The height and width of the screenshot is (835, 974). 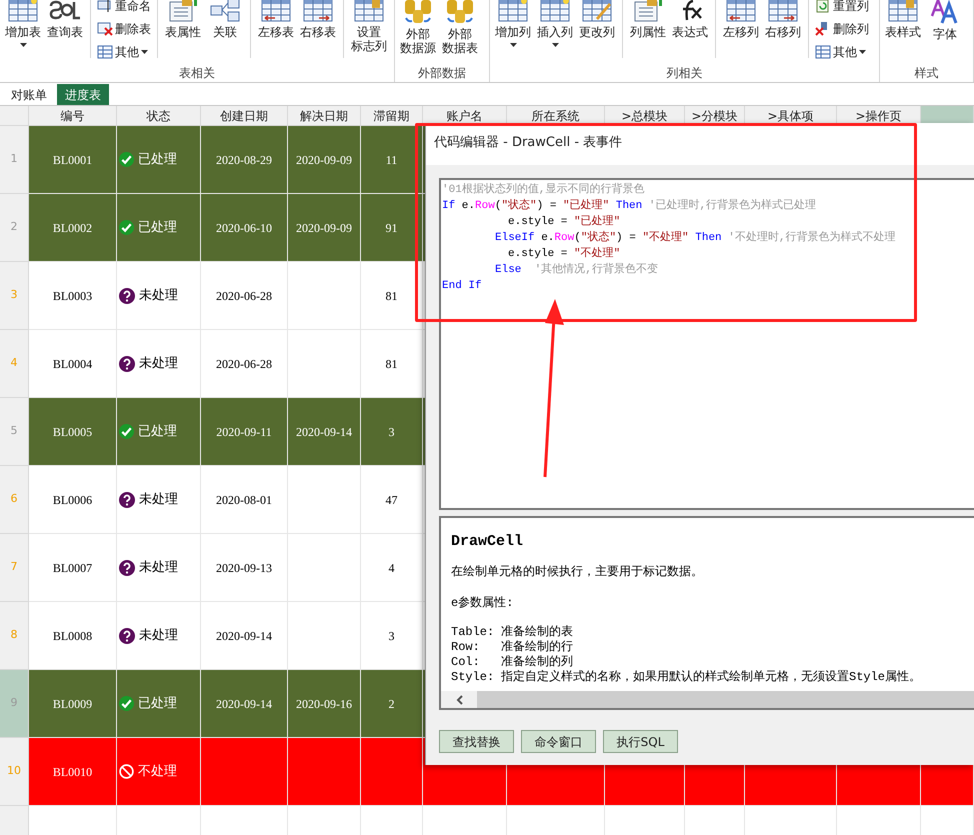 What do you see at coordinates (537, 647) in the screenshot?
I see `param-text: 准备绘制的行` at bounding box center [537, 647].